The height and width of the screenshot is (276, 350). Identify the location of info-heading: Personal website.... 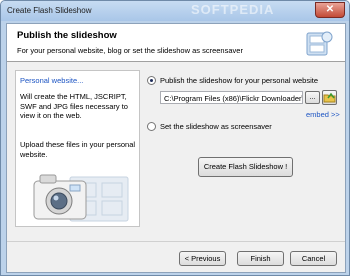
(52, 80).